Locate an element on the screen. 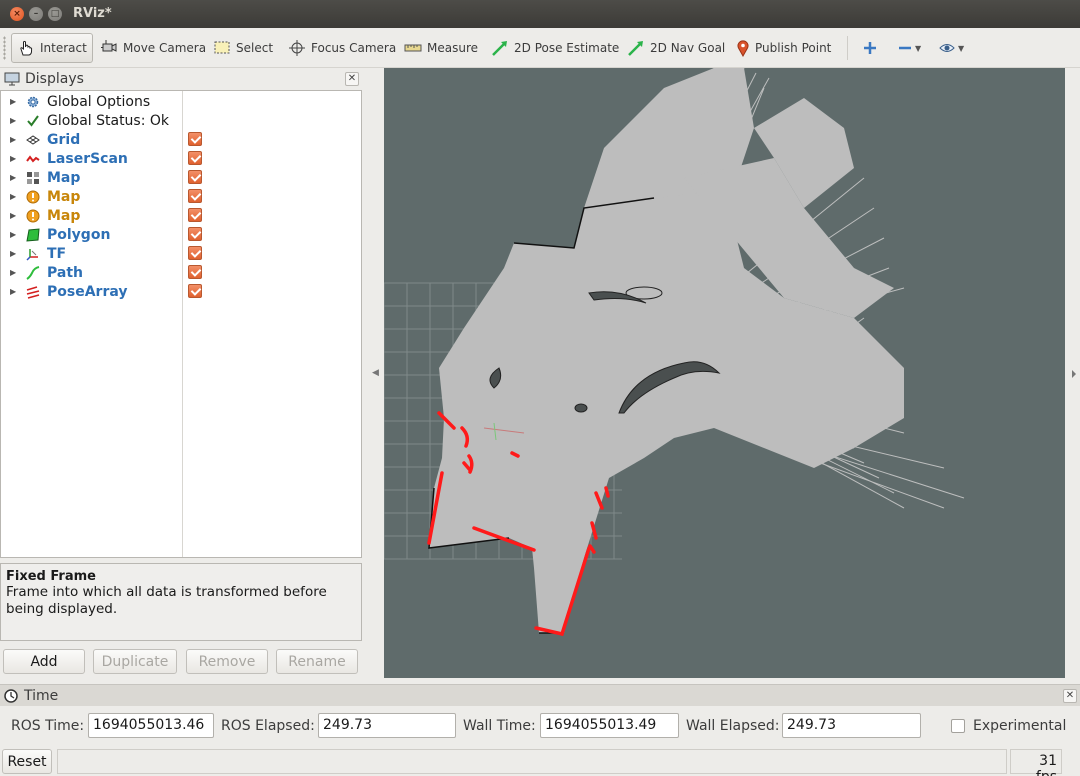 The height and width of the screenshot is (776, 1080). move-camera-tool-button: Move Camera is located at coordinates (153, 48).